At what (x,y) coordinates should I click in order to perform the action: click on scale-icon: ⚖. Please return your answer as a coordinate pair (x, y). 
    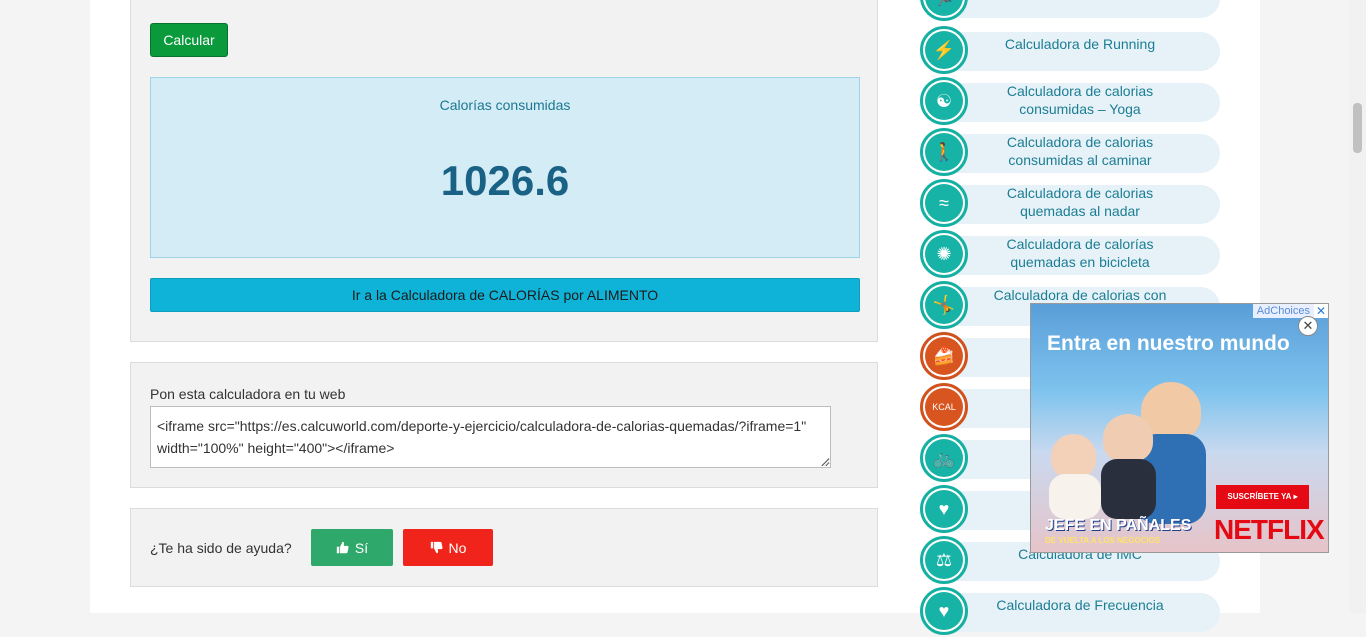
    Looking at the image, I should click on (944, 560).